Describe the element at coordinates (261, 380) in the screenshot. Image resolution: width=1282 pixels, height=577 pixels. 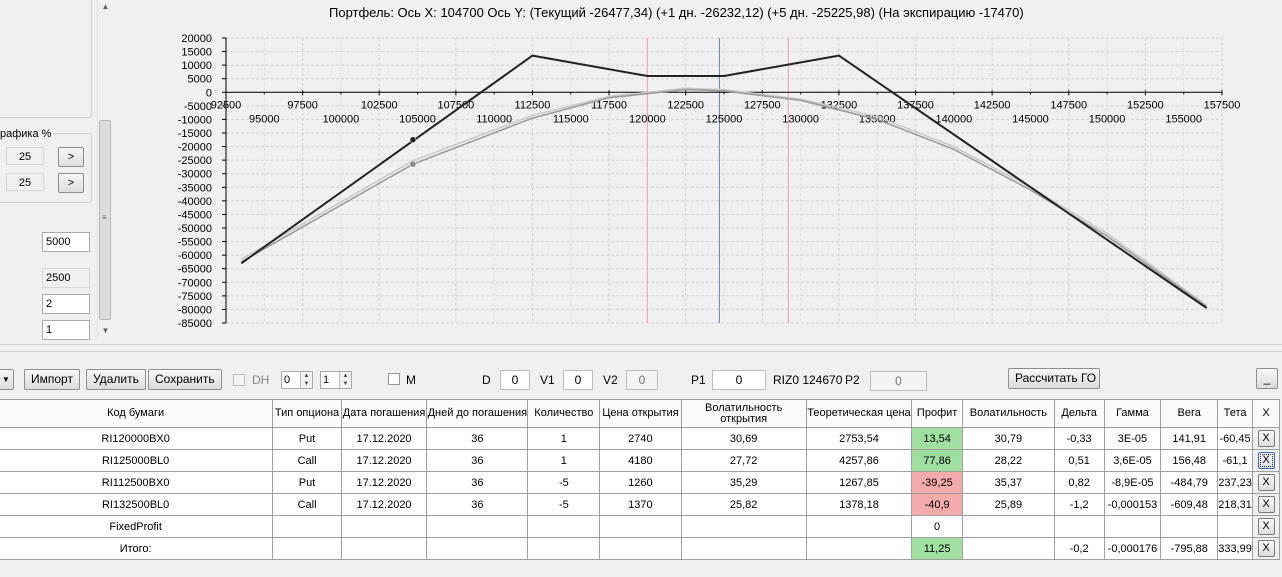
I see `dh-label: DH` at that location.